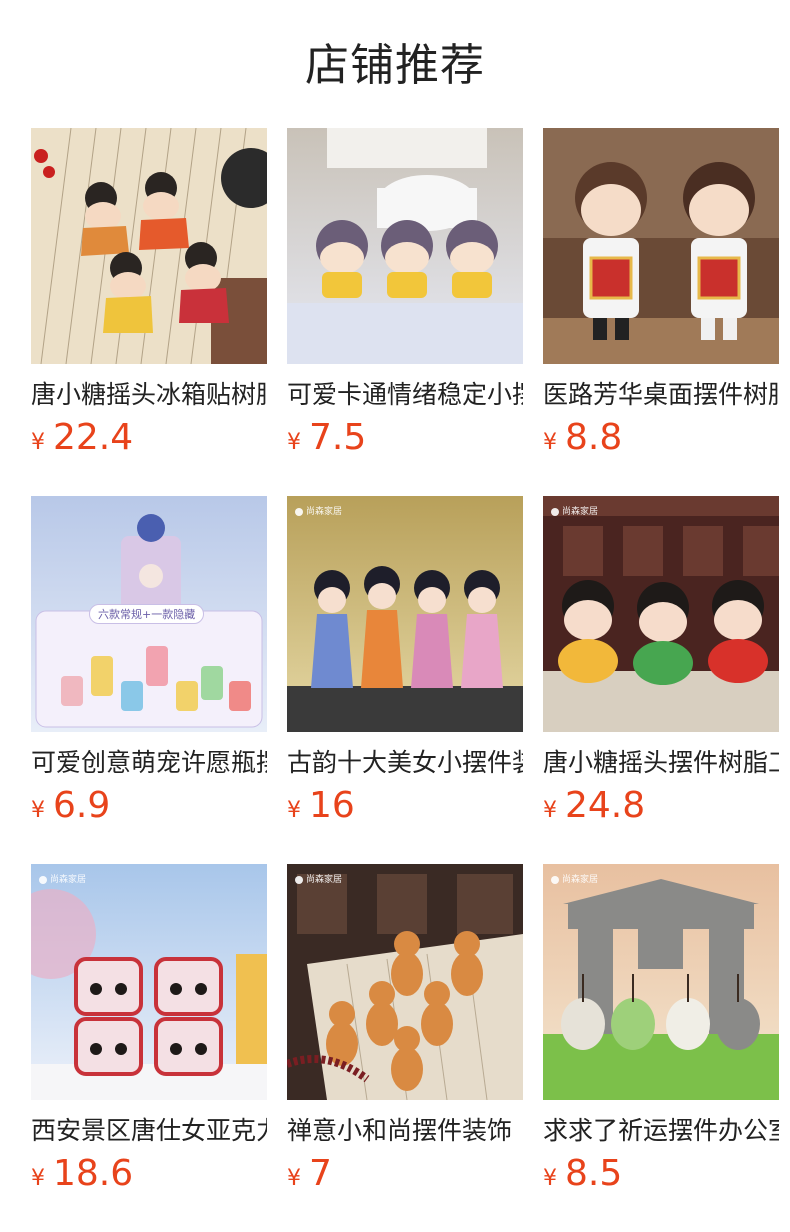 The image size is (790, 1232). Describe the element at coordinates (405, 1131) in the screenshot. I see `product-name: 禅意小和尚摆件装饰` at that location.